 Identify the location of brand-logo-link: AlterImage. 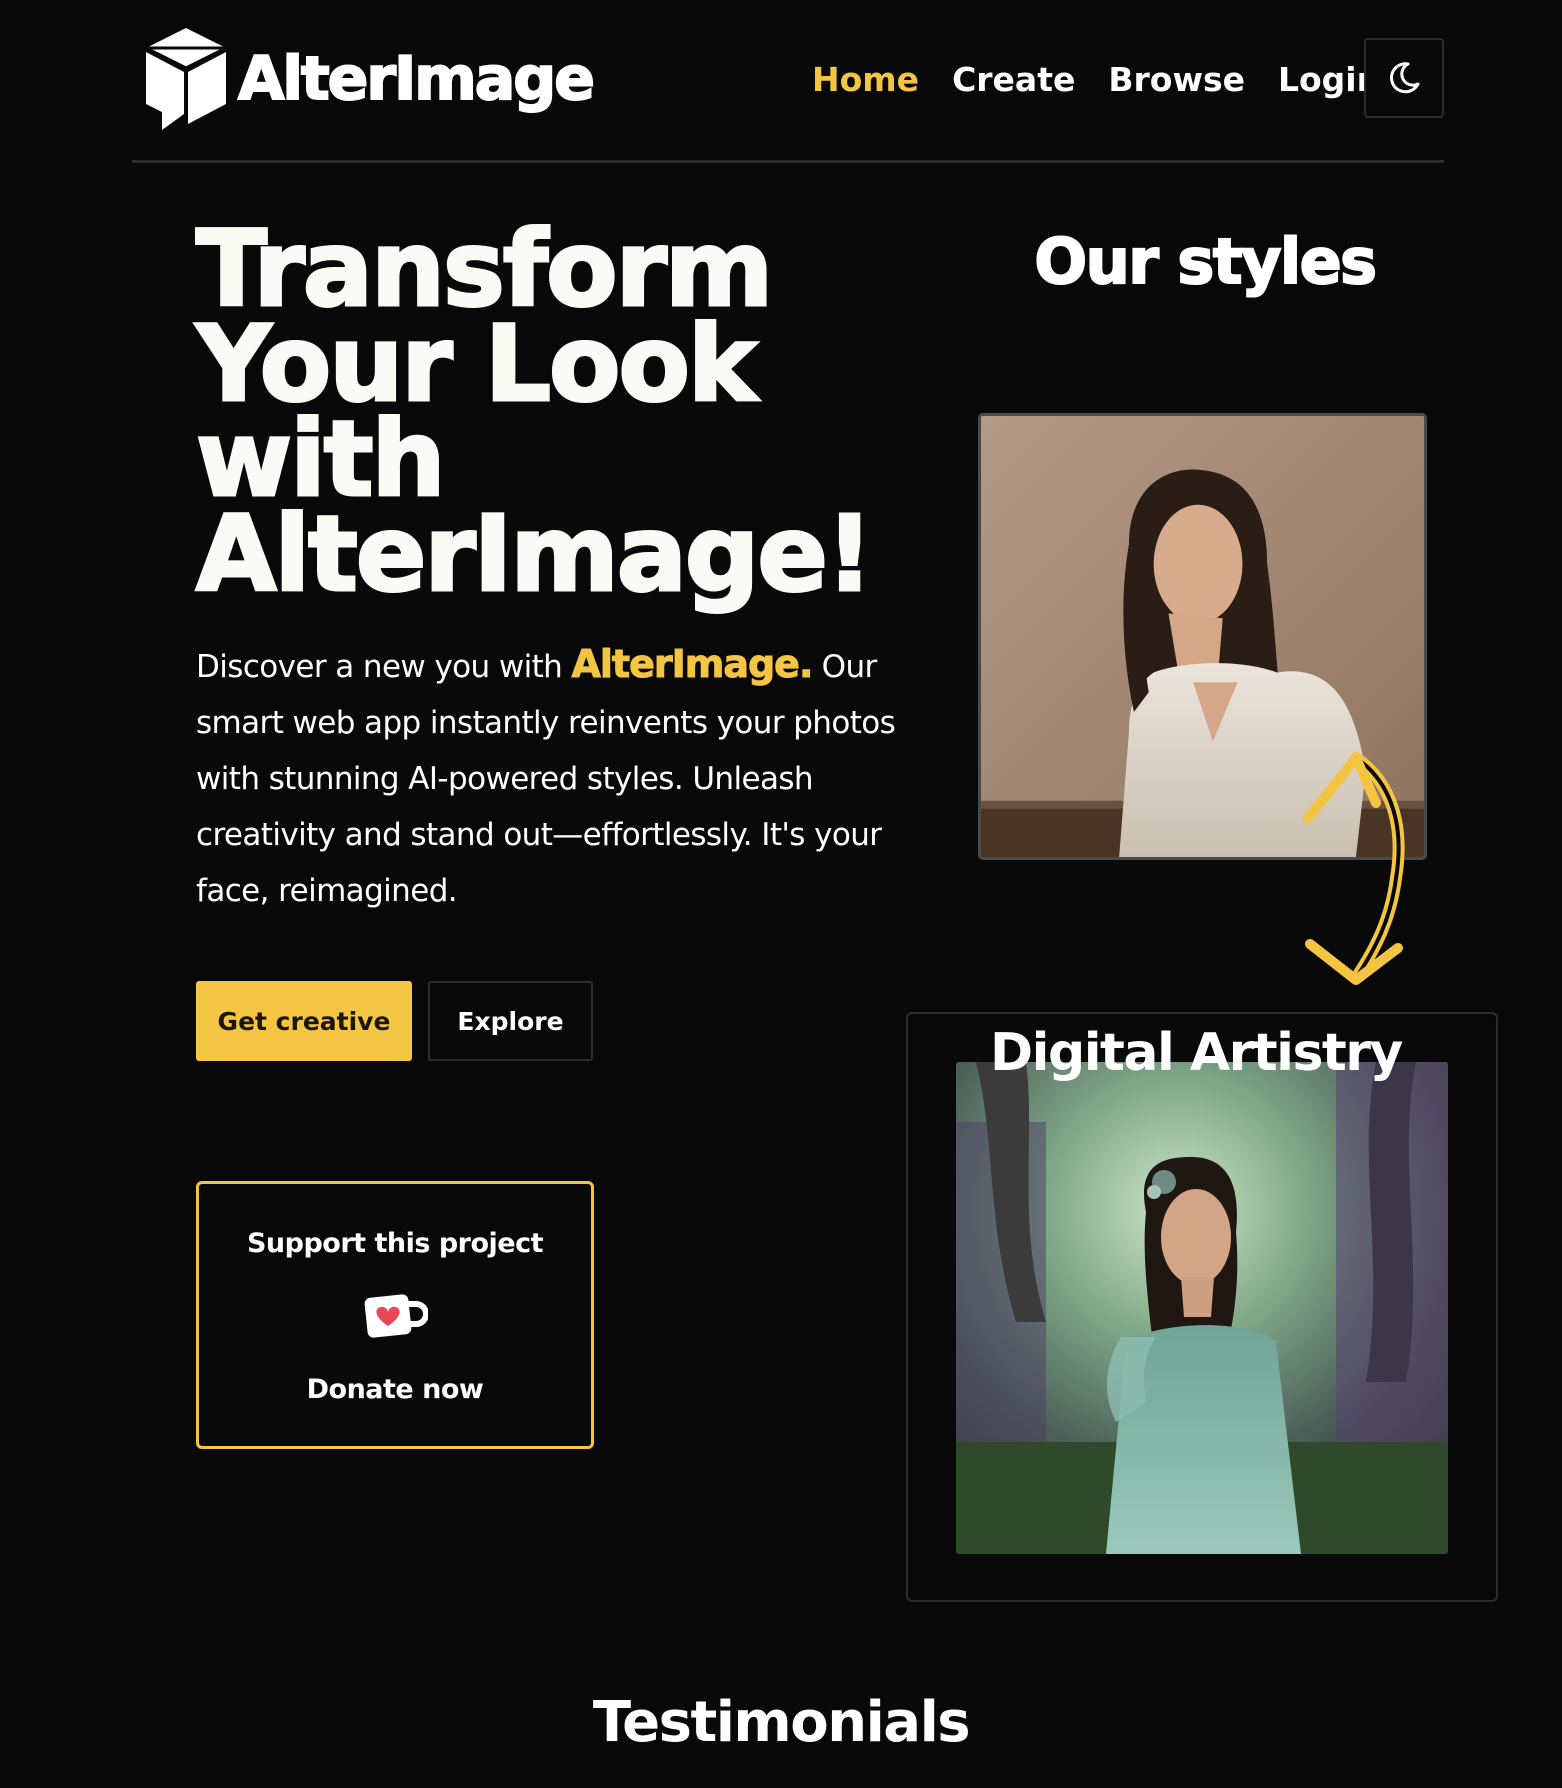
(369, 79).